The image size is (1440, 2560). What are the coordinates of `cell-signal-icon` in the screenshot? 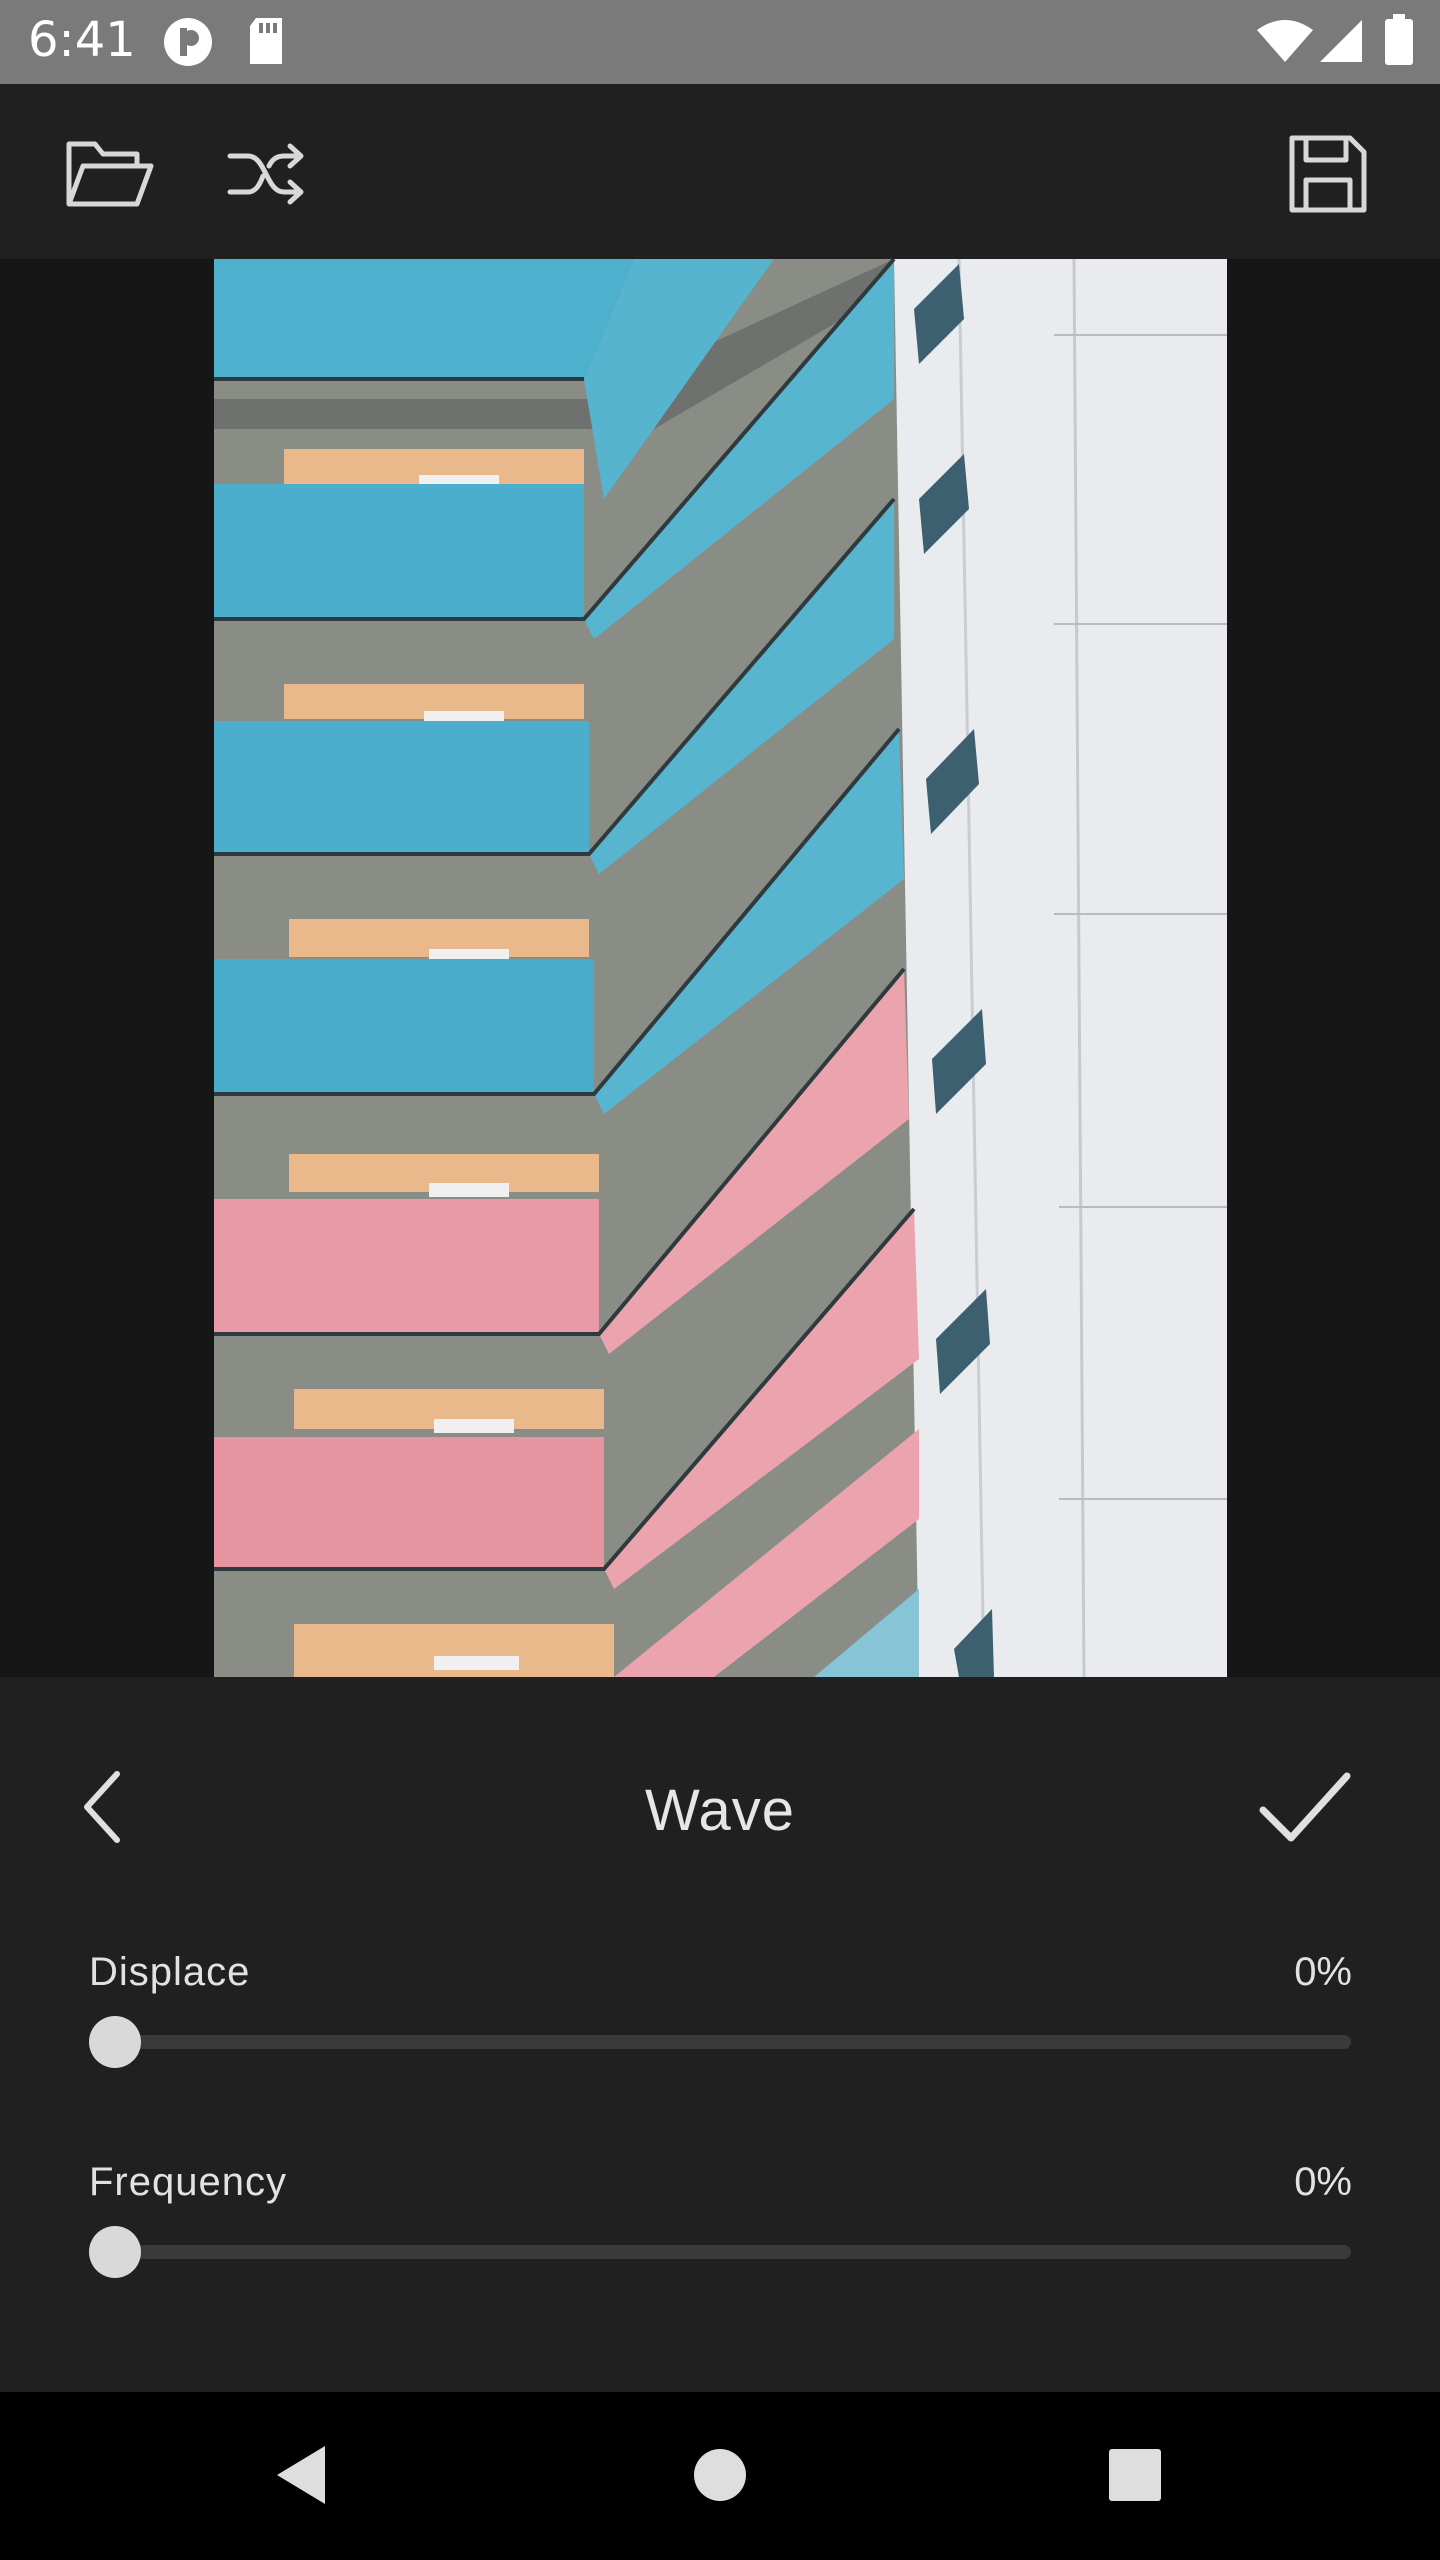 It's located at (1341, 43).